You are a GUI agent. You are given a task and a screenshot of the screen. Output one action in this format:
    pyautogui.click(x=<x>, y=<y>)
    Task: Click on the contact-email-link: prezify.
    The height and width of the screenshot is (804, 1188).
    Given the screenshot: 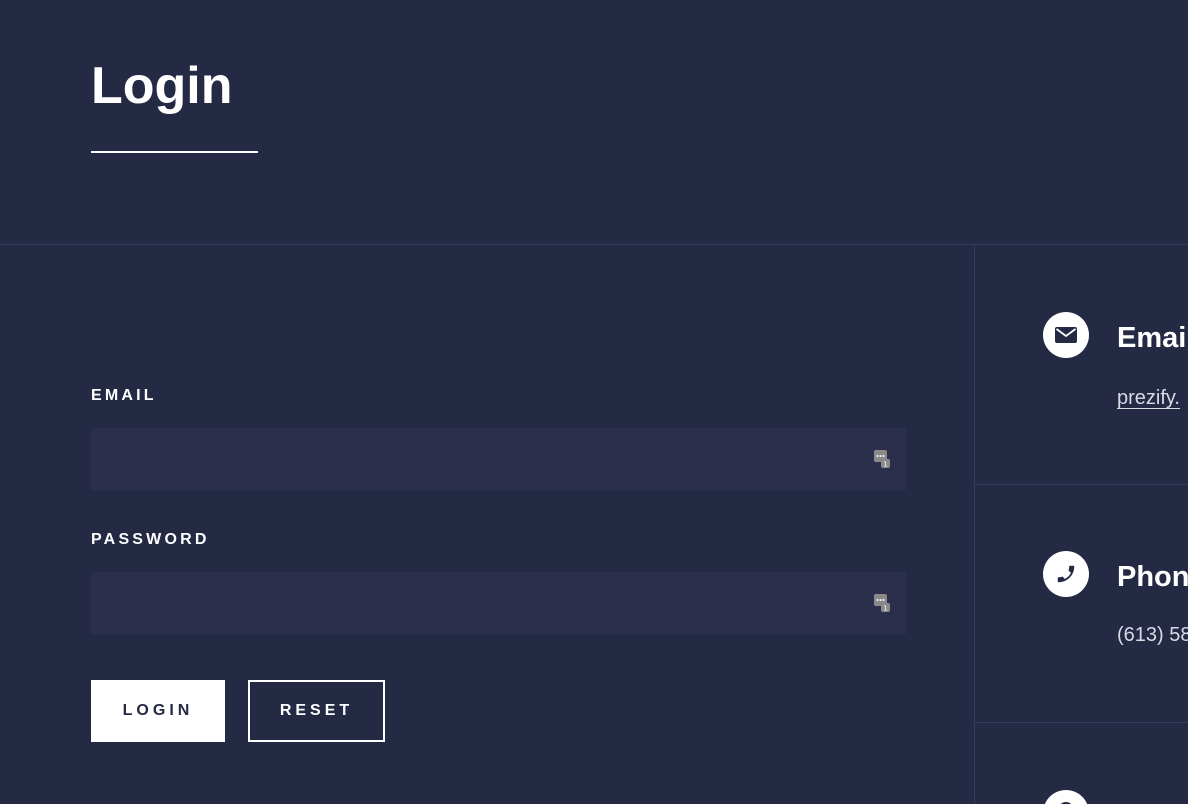 What is the action you would take?
    pyautogui.click(x=1148, y=398)
    